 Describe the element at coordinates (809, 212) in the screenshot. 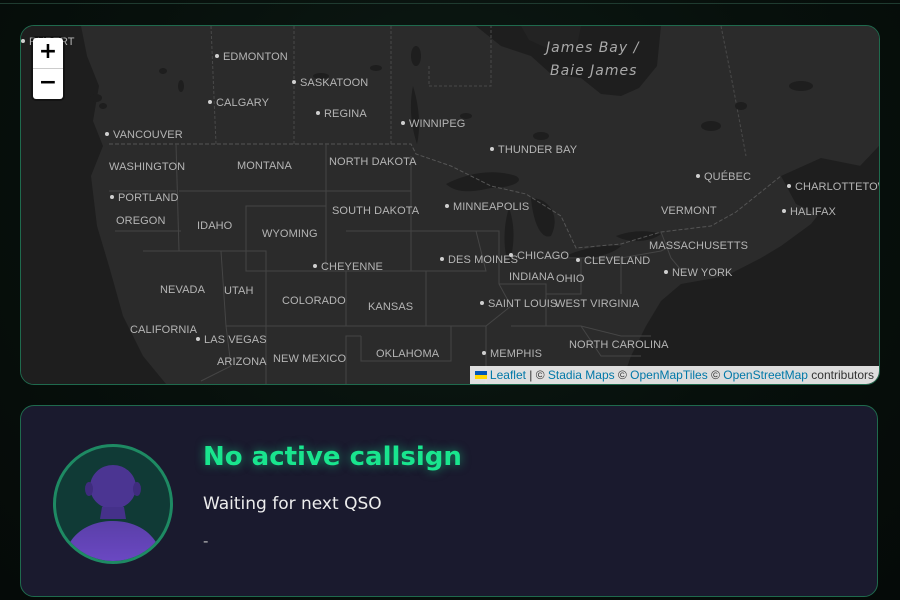

I see `map-label-halifax: HALIFAX` at that location.